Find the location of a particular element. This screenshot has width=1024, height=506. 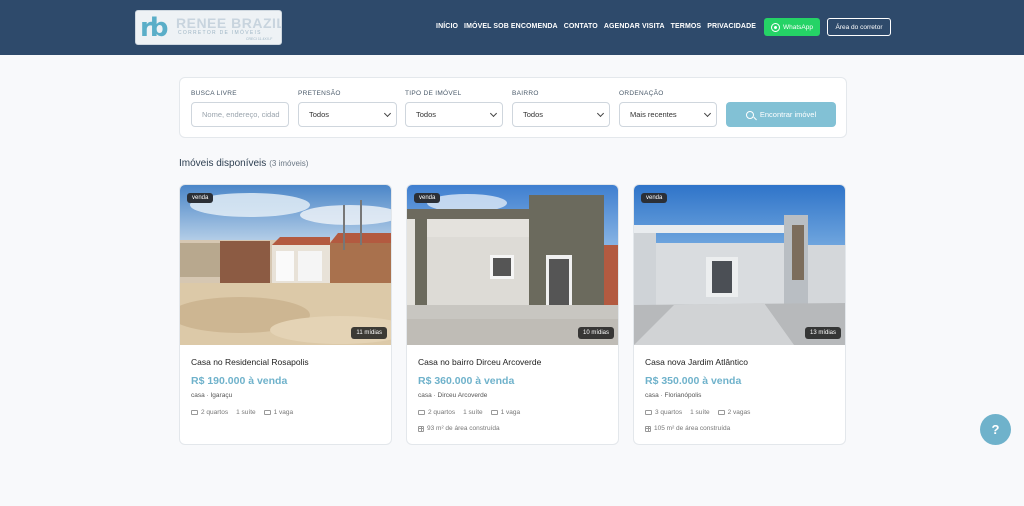

property-location: casa · Dirceu Arcoverde is located at coordinates (453, 395).